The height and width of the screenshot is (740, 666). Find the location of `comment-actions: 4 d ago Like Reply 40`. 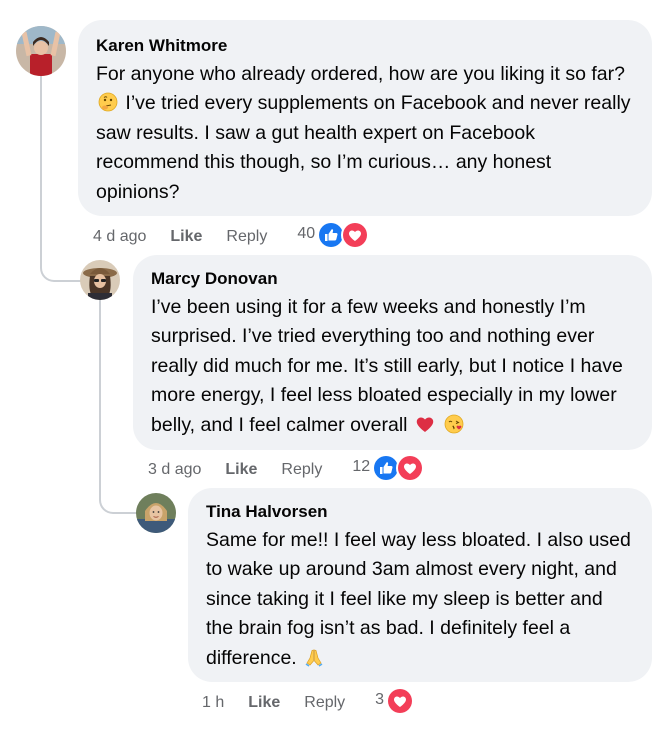

comment-actions: 4 d ago Like Reply 40 is located at coordinates (231, 235).